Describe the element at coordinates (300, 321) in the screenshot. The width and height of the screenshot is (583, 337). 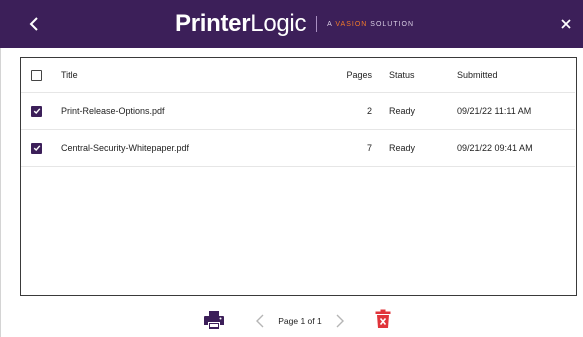
I see `page-indicator: Page 1 of 1` at that location.